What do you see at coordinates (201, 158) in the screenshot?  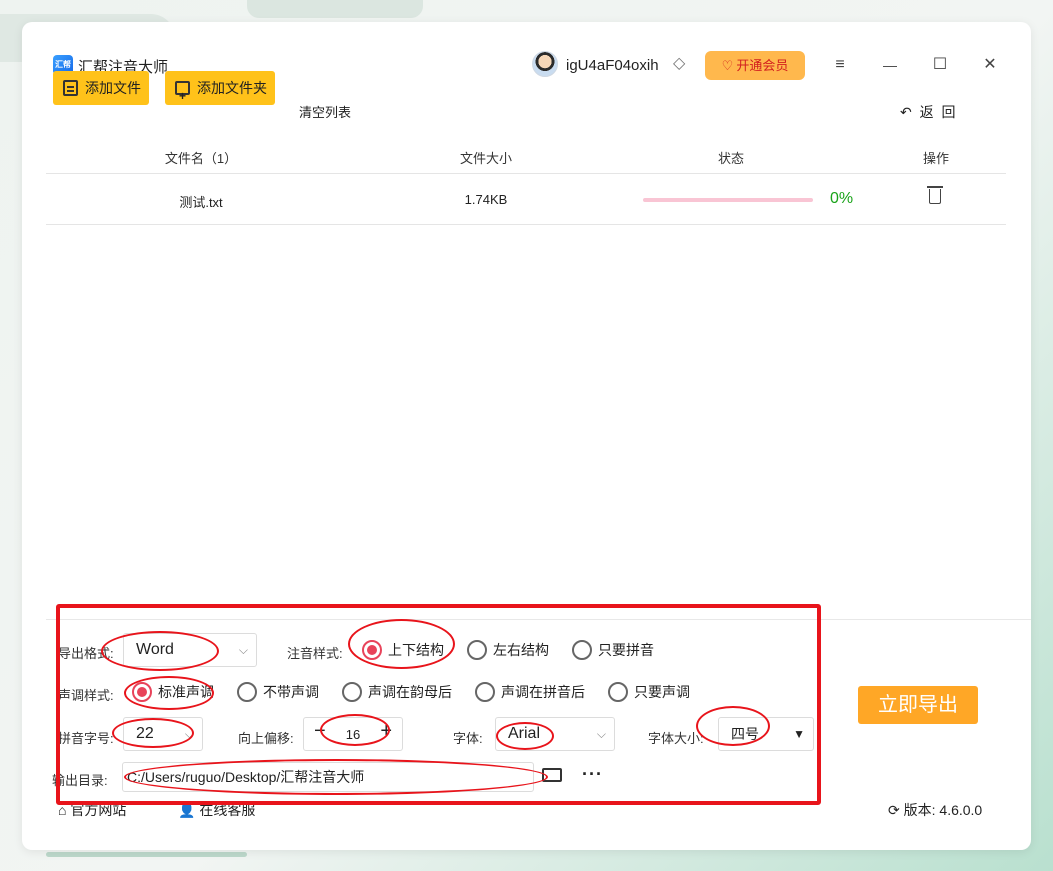 I see `column-header-filename: 文件名（1）` at bounding box center [201, 158].